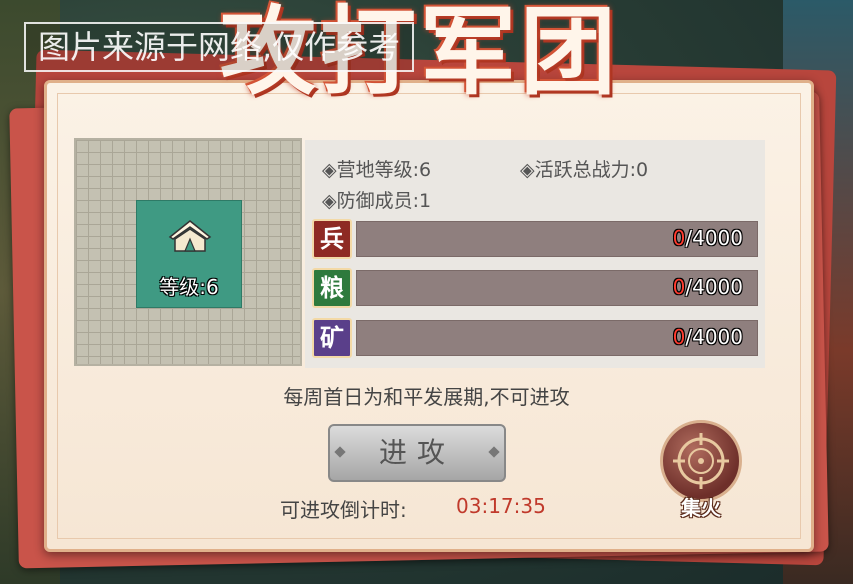 Image resolution: width=853 pixels, height=584 pixels. I want to click on resource-row-ore: 矿 0/4000, so click(535, 338).